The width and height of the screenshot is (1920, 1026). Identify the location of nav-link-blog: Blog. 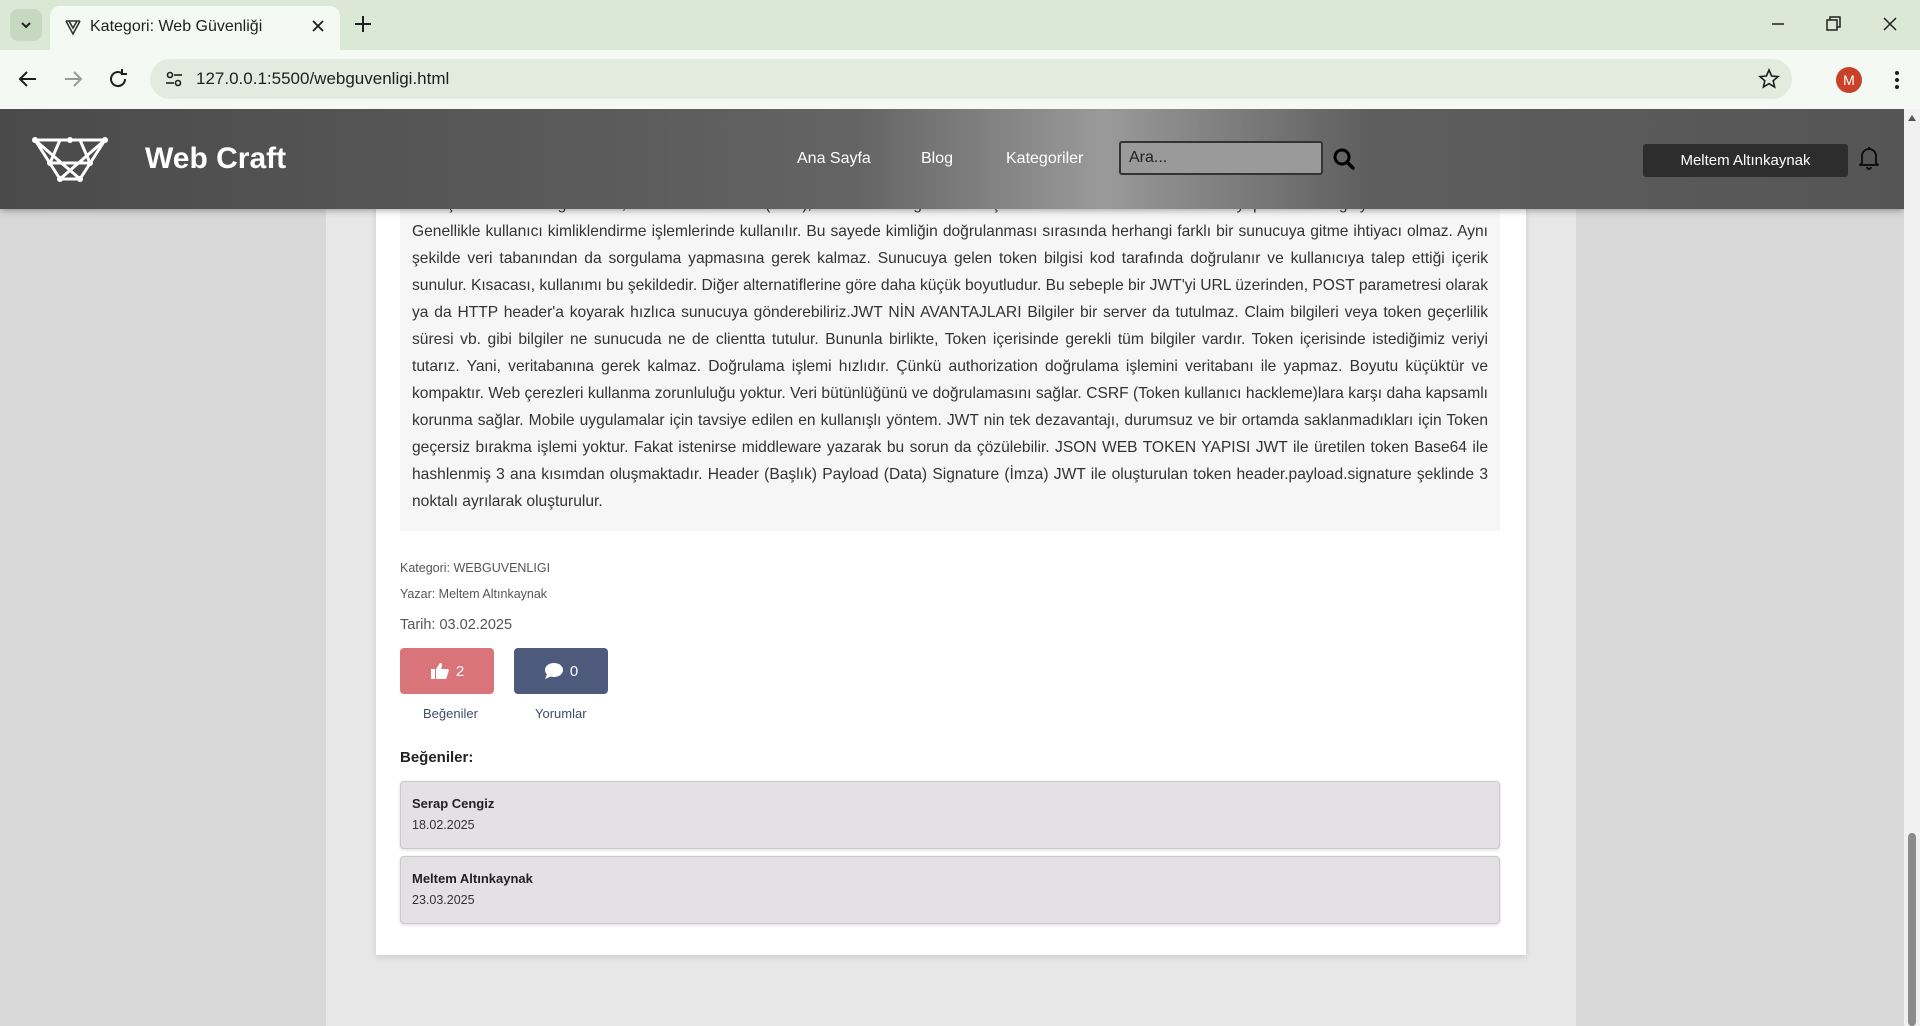
(937, 159).